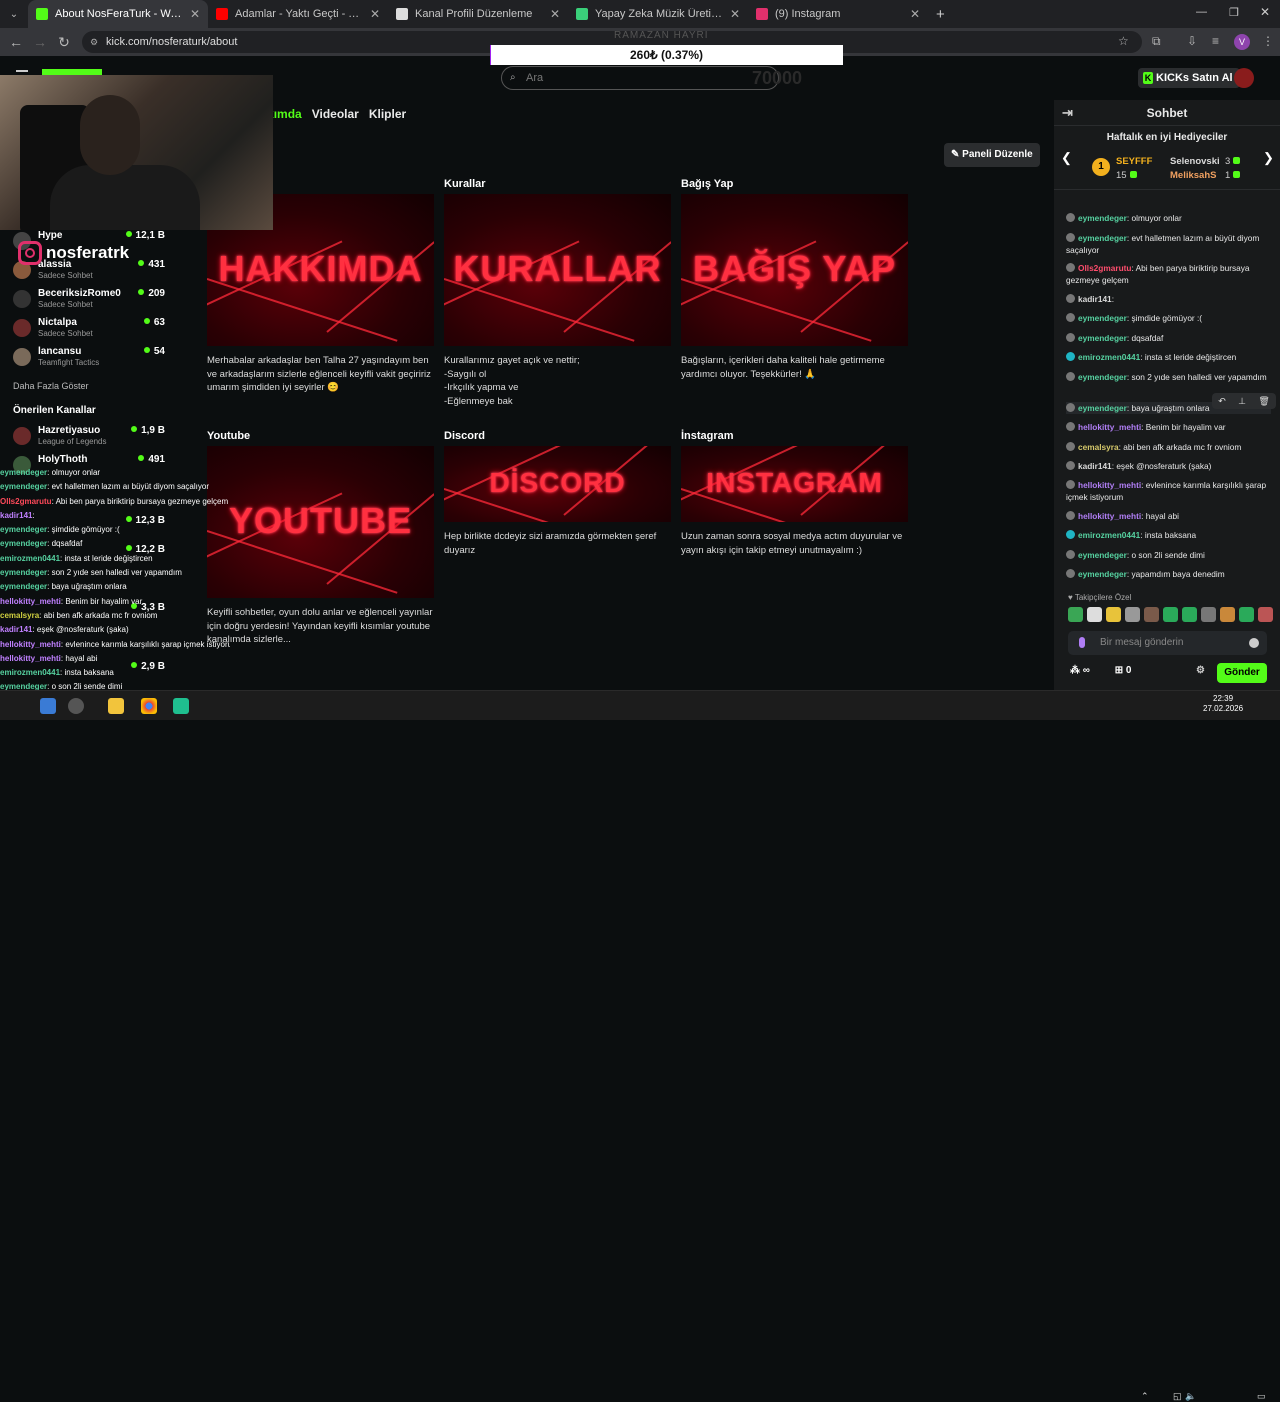 Image resolution: width=1280 pixels, height=1402 pixels. Describe the element at coordinates (1268, 158) in the screenshot. I see `chevron-right-icon: ❯` at that location.